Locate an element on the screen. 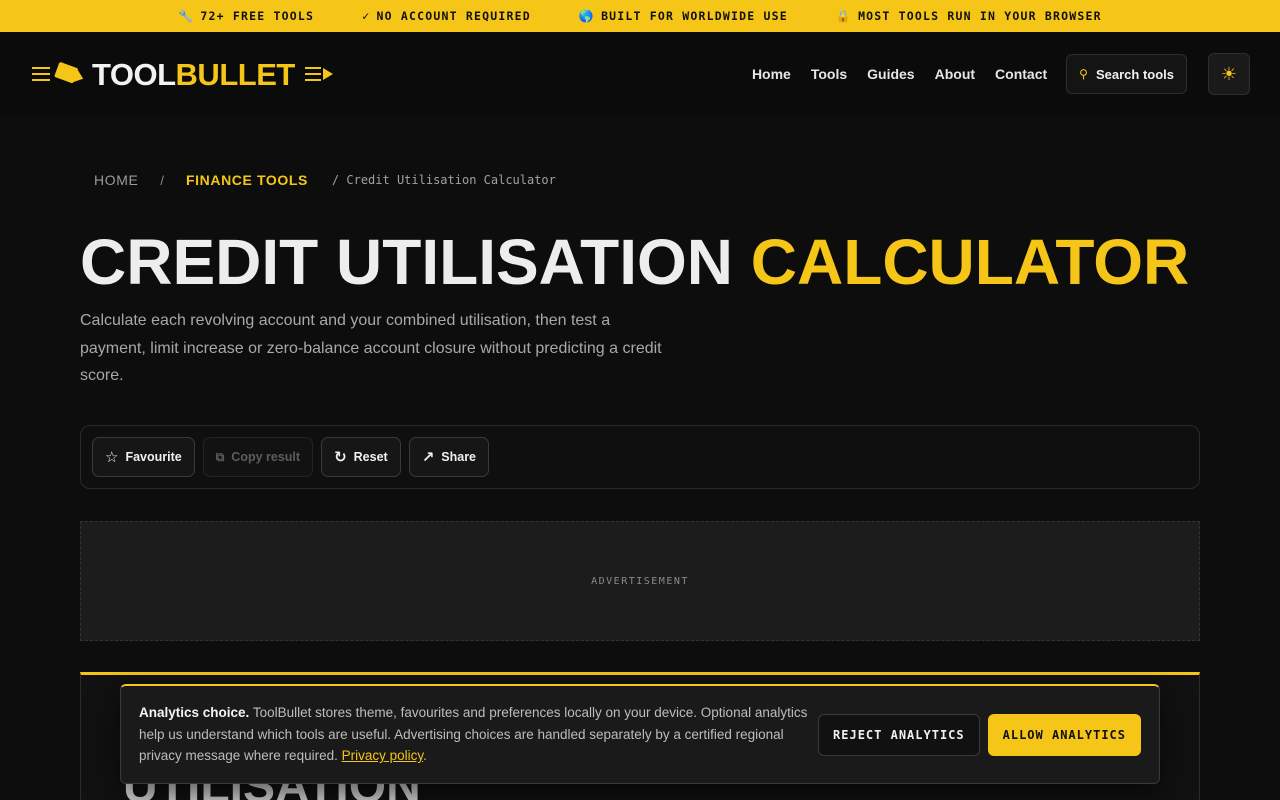 Image resolution: width=1280 pixels, height=800 pixels. consent-heading: Analytics choice. is located at coordinates (194, 713).